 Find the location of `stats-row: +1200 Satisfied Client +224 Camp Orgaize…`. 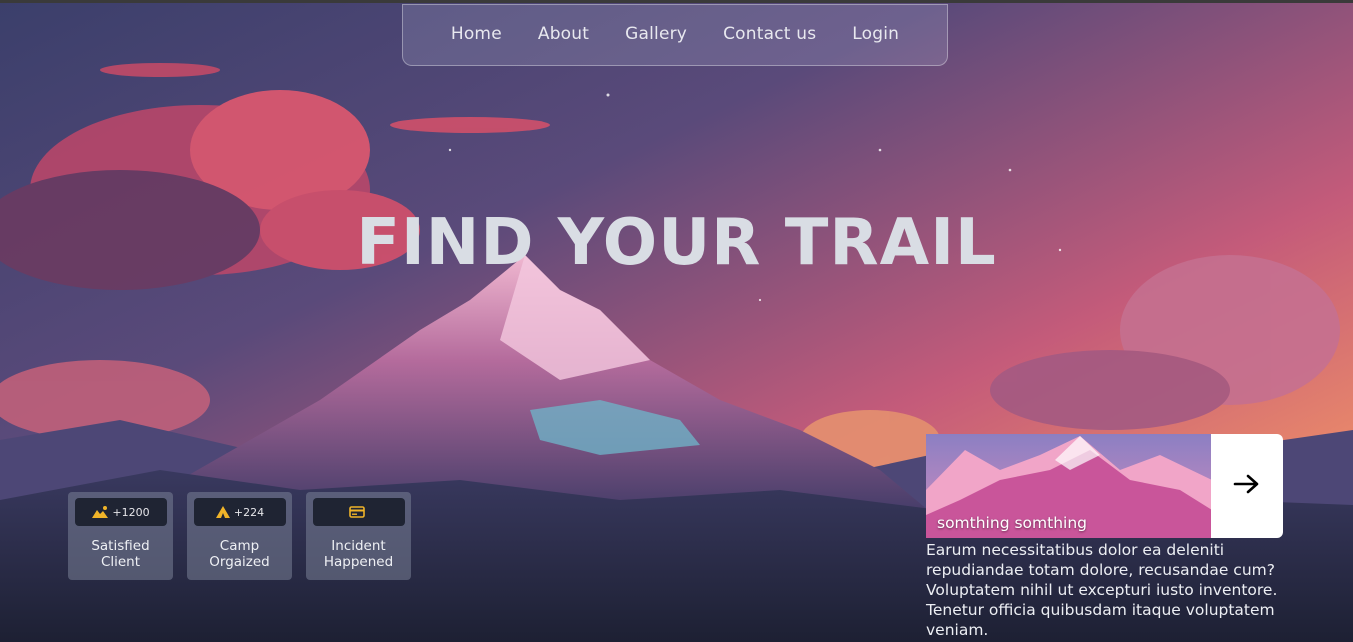

stats-row: +1200 Satisfied Client +224 Camp Orgaize… is located at coordinates (239, 536).